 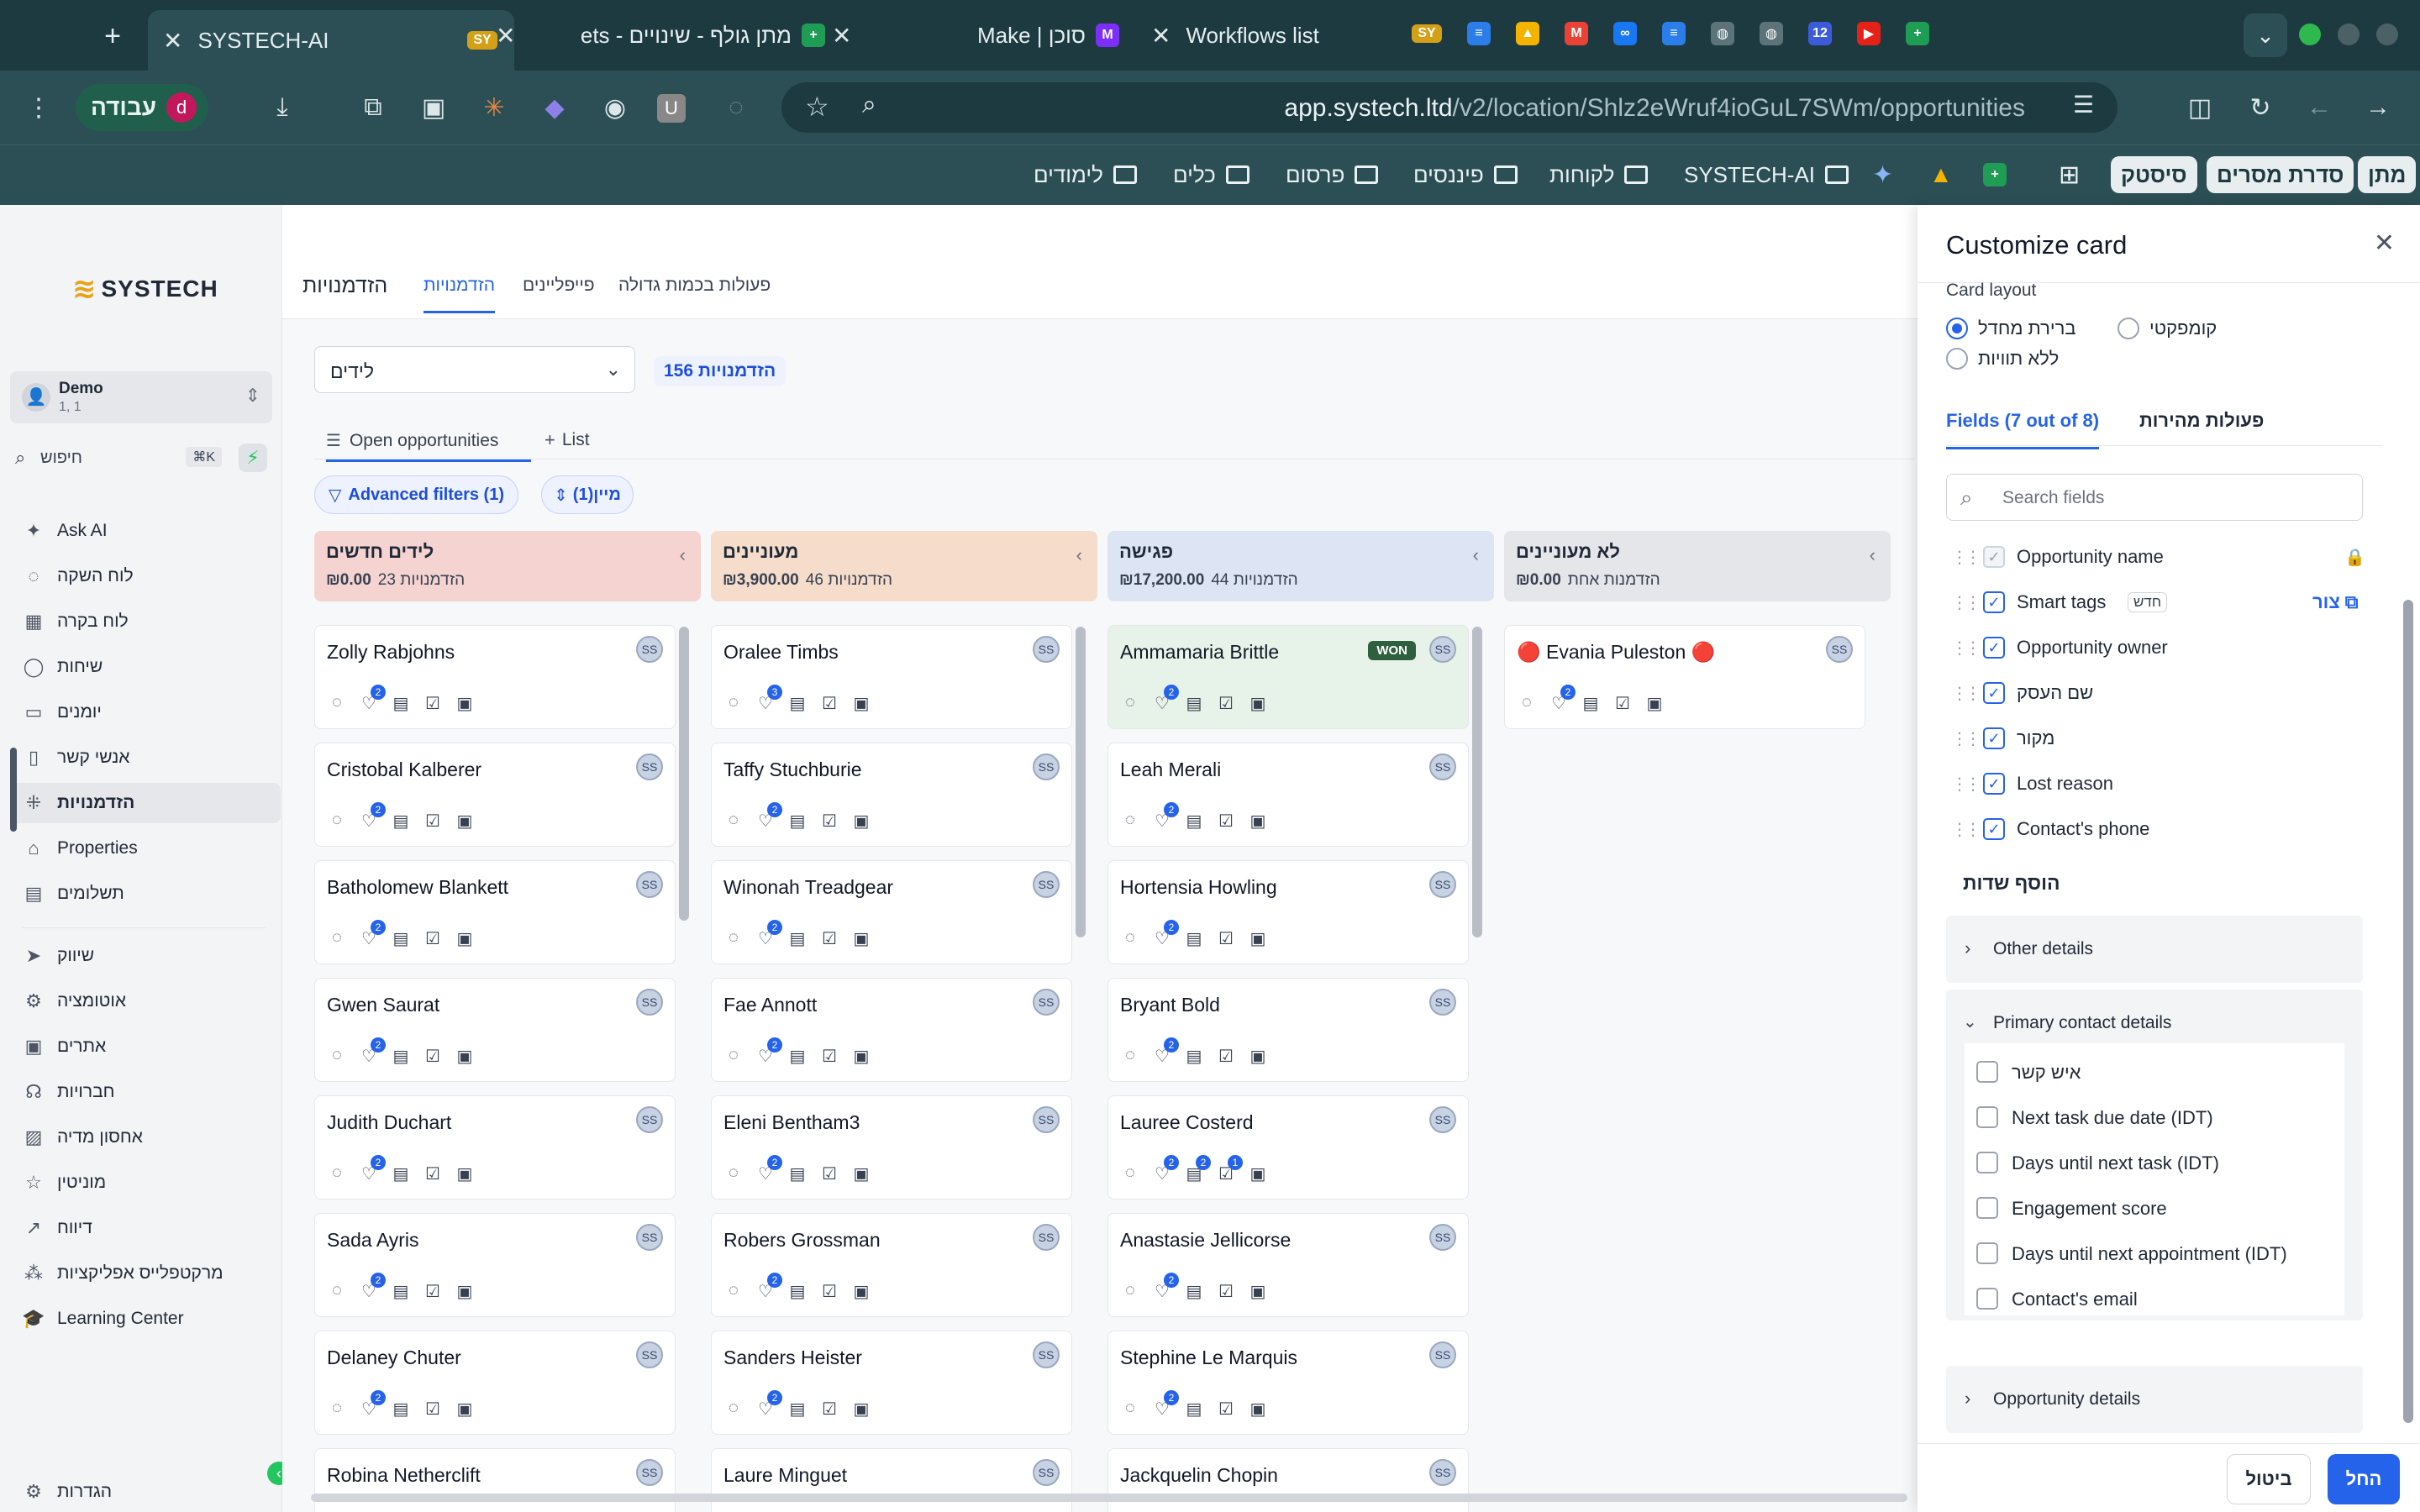 What do you see at coordinates (1288, 1147) in the screenshot?
I see `opportunity-card: Lauree Costerd SS ◌ ♡ 2 ▤ 2 ☑ 1 ▣` at bounding box center [1288, 1147].